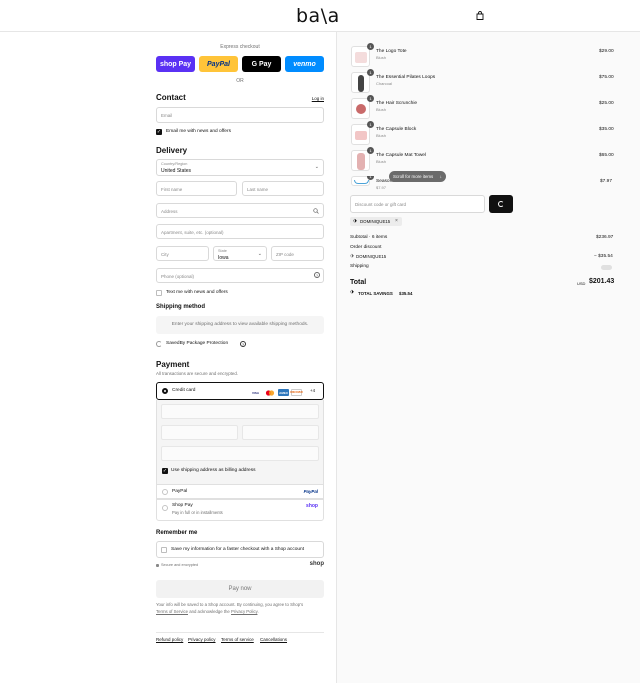 The image size is (640, 683). I want to click on shipping-label: Shipping, so click(359, 266).